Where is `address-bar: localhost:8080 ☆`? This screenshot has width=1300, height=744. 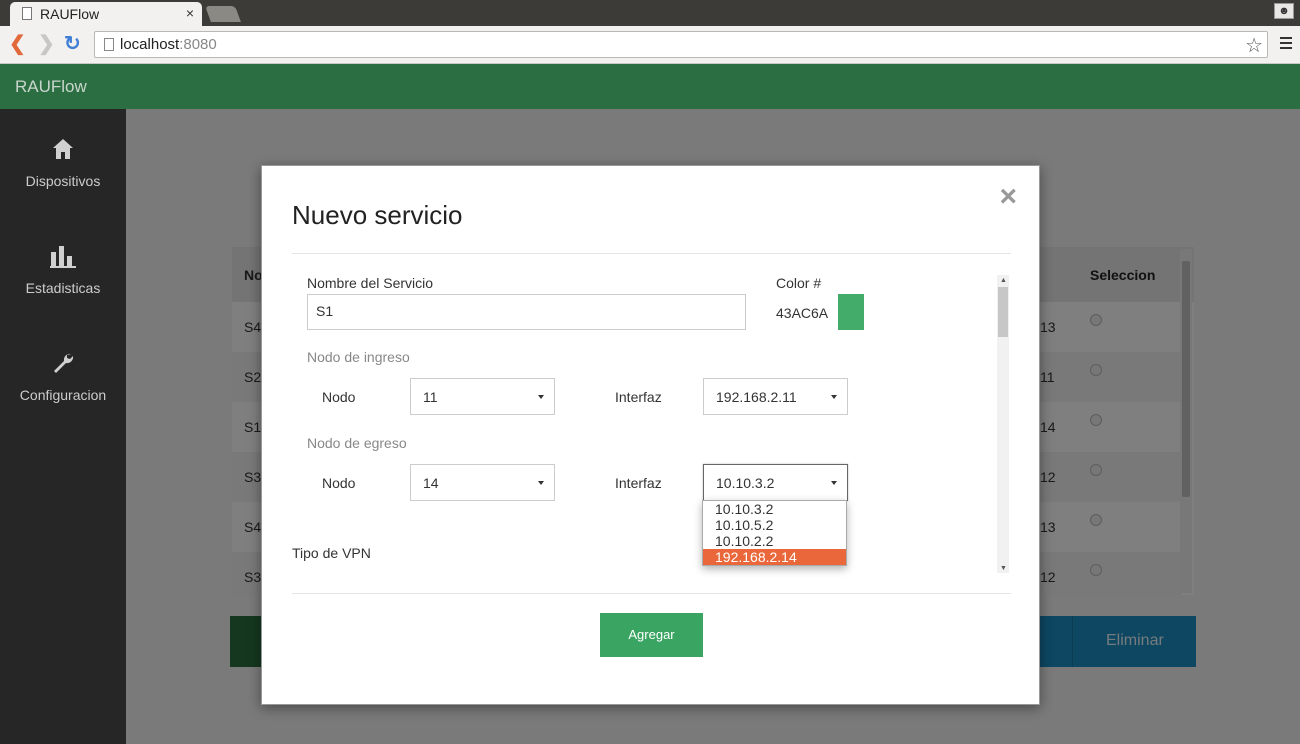 address-bar: localhost:8080 ☆ is located at coordinates (681, 44).